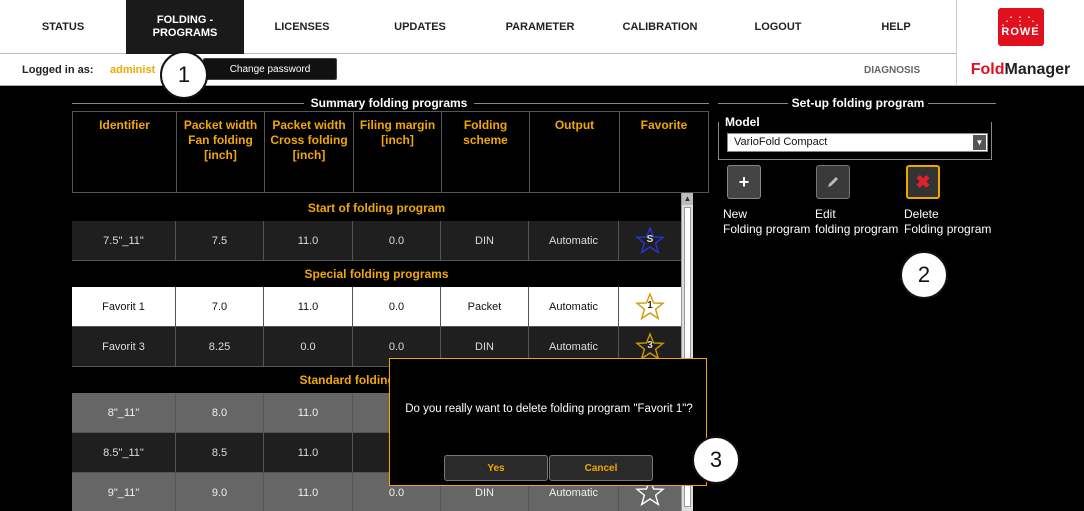 Image resolution: width=1084 pixels, height=511 pixels. What do you see at coordinates (575, 152) in the screenshot?
I see `header-output: Output` at bounding box center [575, 152].